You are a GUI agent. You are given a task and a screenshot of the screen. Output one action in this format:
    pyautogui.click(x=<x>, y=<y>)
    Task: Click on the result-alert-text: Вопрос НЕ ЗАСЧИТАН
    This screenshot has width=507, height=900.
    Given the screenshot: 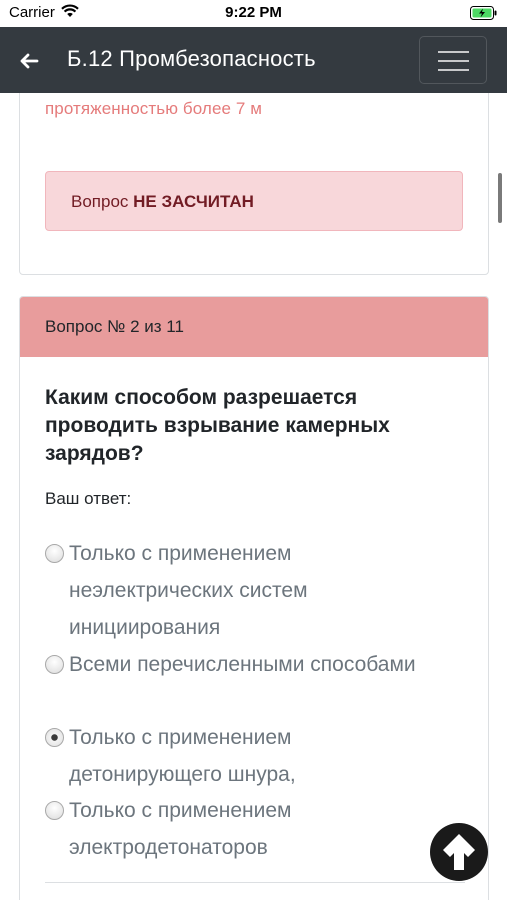 What is the action you would take?
    pyautogui.click(x=162, y=201)
    